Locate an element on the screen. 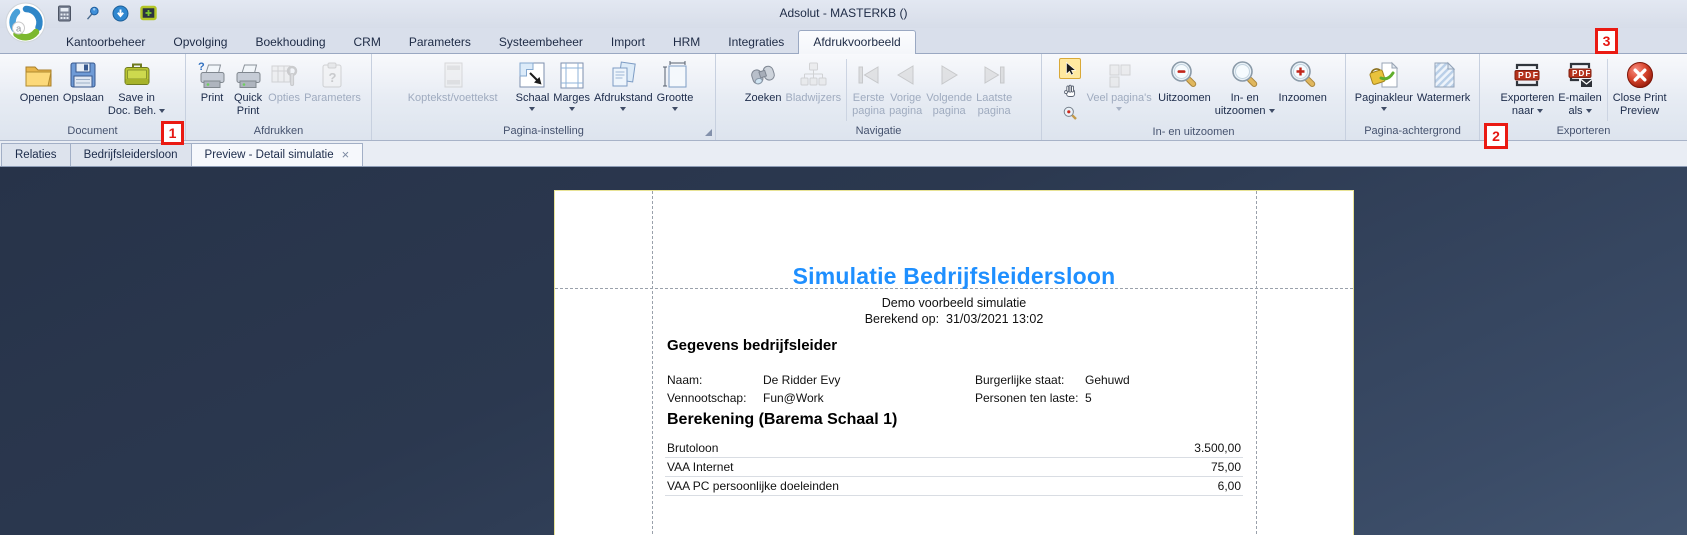  tab-preview-label: Preview - Detail simulatie is located at coordinates (269, 155).